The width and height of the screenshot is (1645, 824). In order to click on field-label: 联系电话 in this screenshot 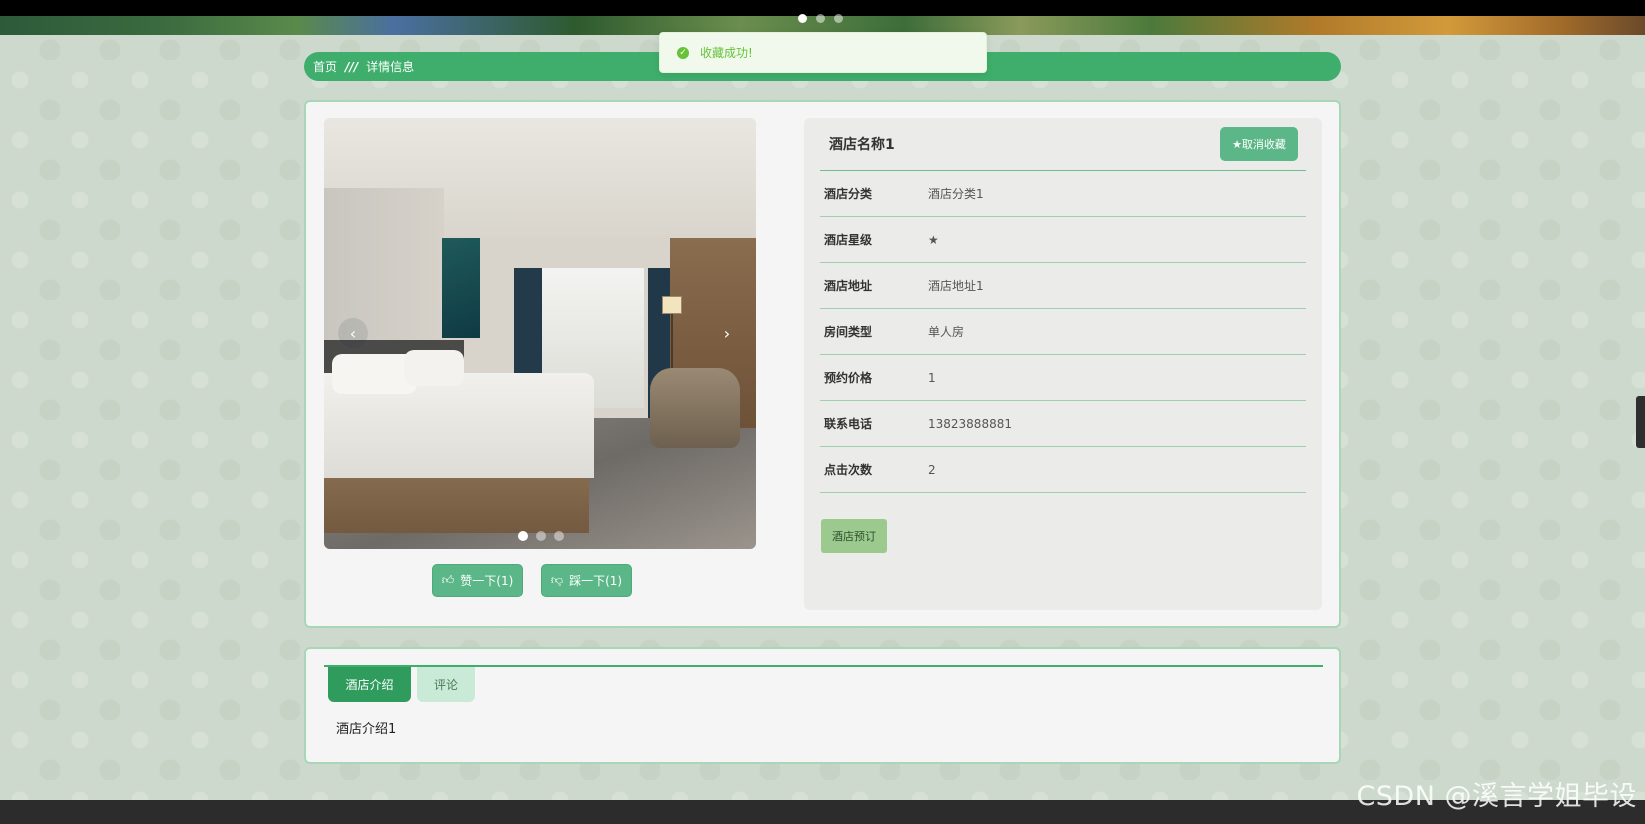, I will do `click(848, 424)`.